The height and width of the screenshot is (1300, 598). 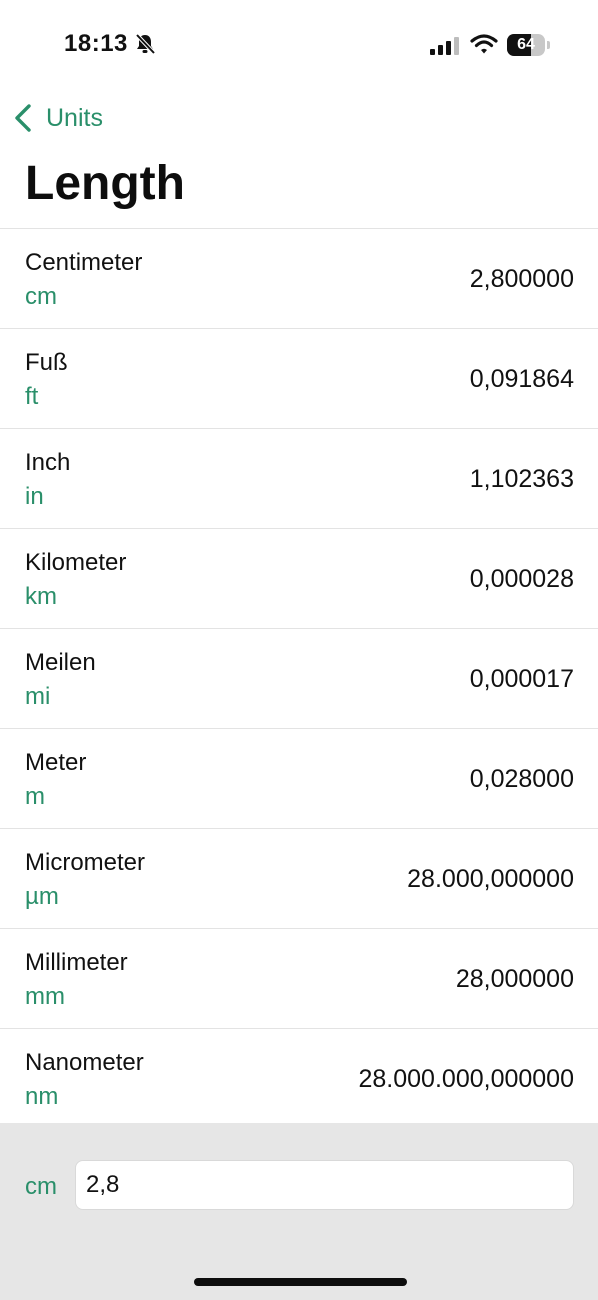 What do you see at coordinates (490, 879) in the screenshot?
I see `unit-value: 28.000,000000` at bounding box center [490, 879].